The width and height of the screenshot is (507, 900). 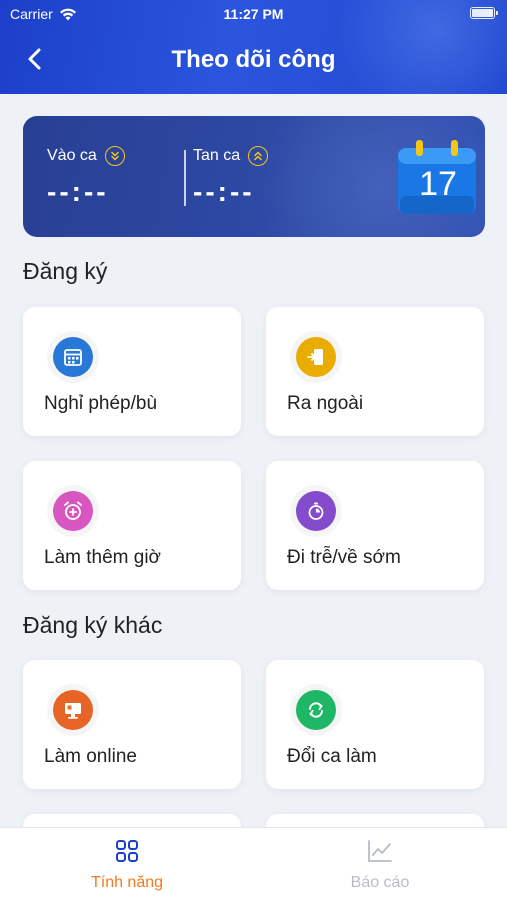 I want to click on calendar-icon, so click(x=73, y=357).